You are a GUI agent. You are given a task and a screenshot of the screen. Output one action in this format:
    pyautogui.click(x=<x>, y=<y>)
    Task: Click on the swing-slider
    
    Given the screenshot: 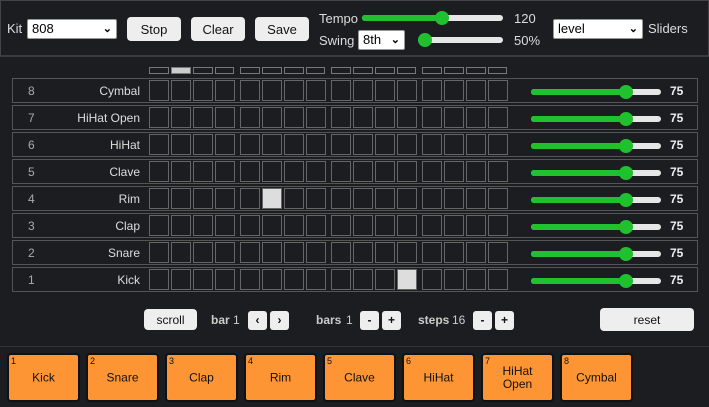 What is the action you would take?
    pyautogui.click(x=460, y=40)
    